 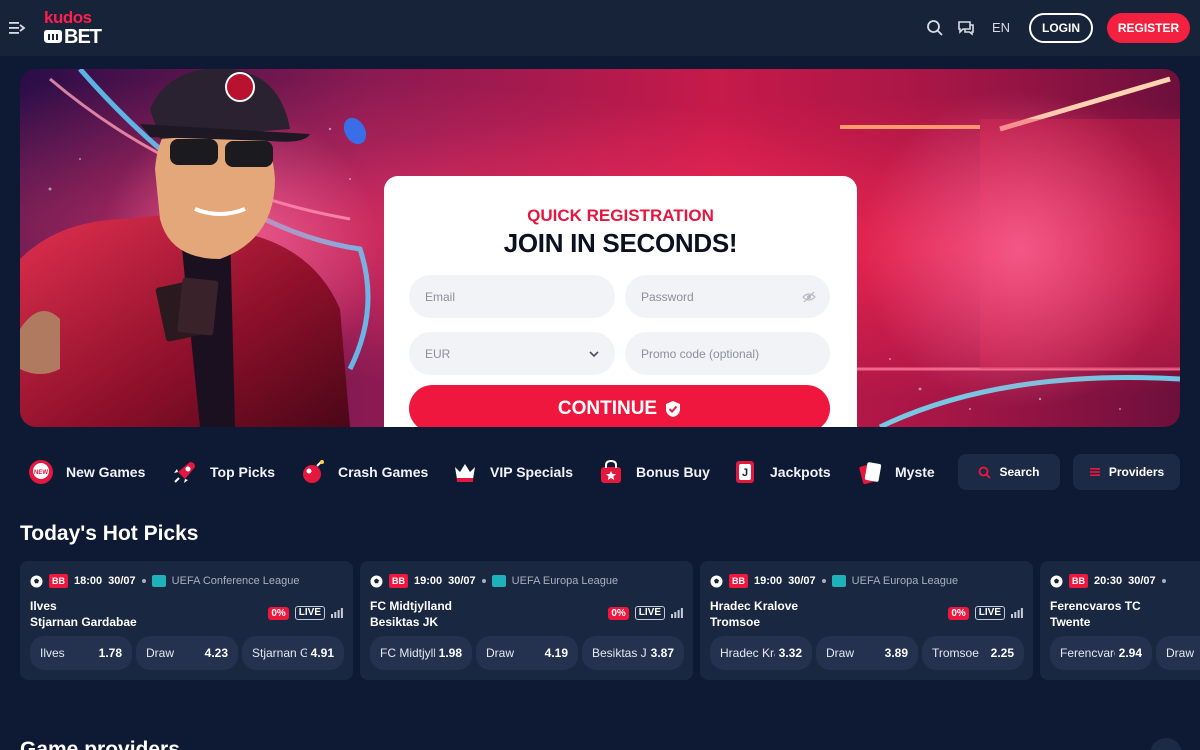 What do you see at coordinates (1061, 28) in the screenshot?
I see `login-button: LOGIN` at bounding box center [1061, 28].